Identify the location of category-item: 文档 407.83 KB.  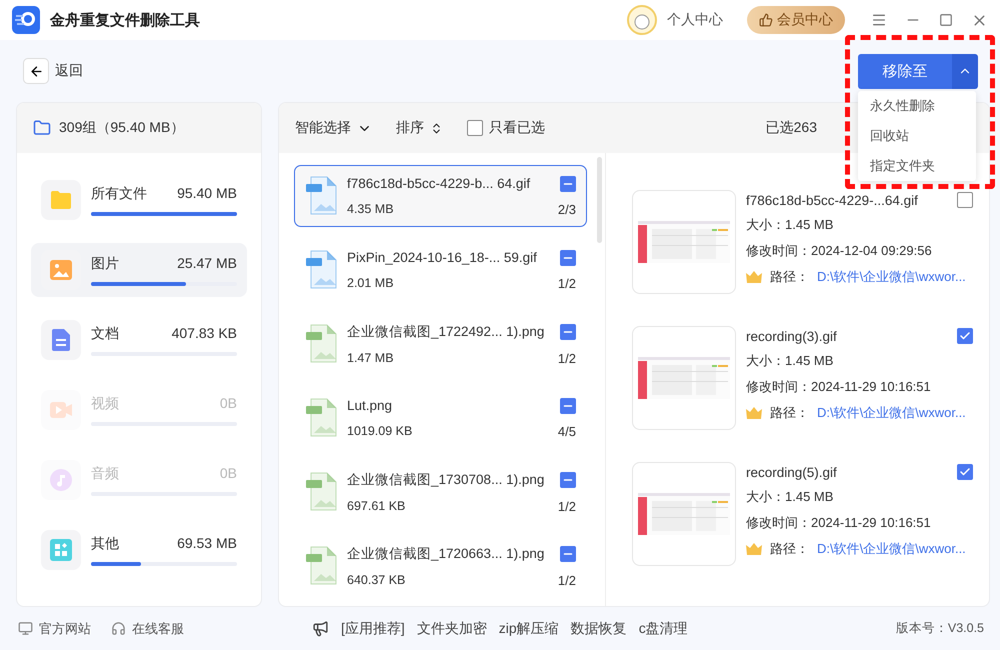
(139, 340).